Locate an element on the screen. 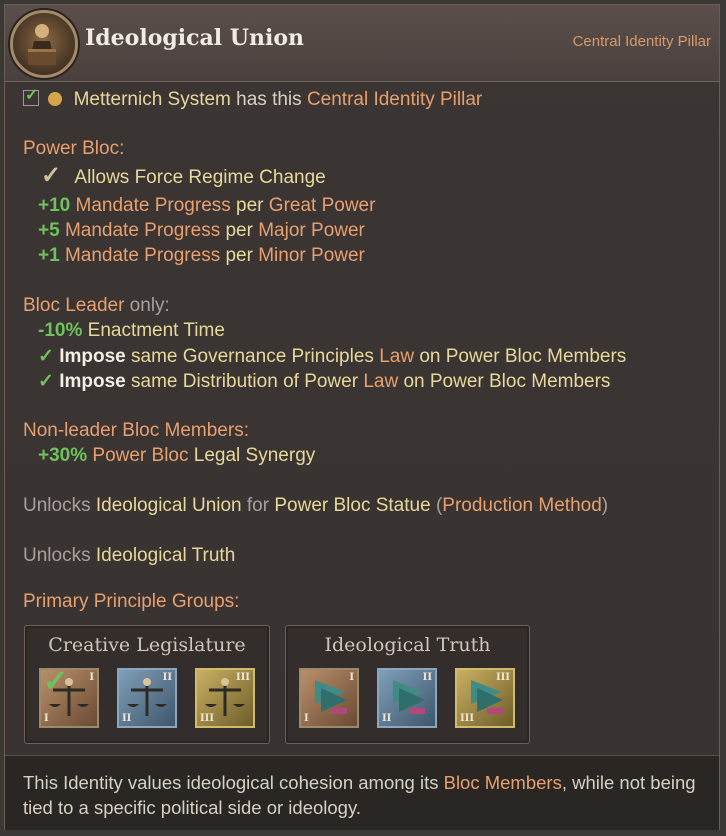  mandate-line: +10 Mandate Progress per Great Power is located at coordinates (206, 206).